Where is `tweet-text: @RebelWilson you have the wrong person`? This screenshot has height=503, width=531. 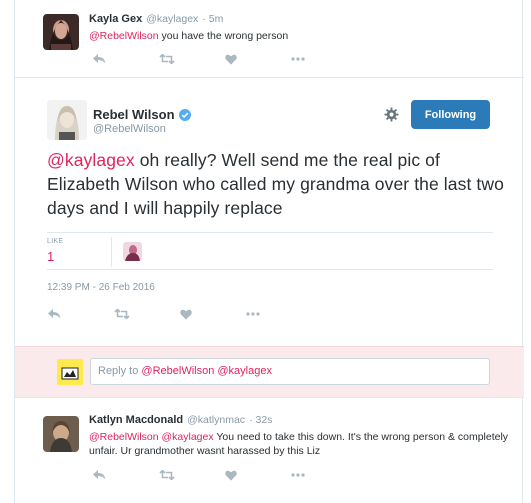 tweet-text: @RebelWilson you have the wrong person is located at coordinates (189, 36).